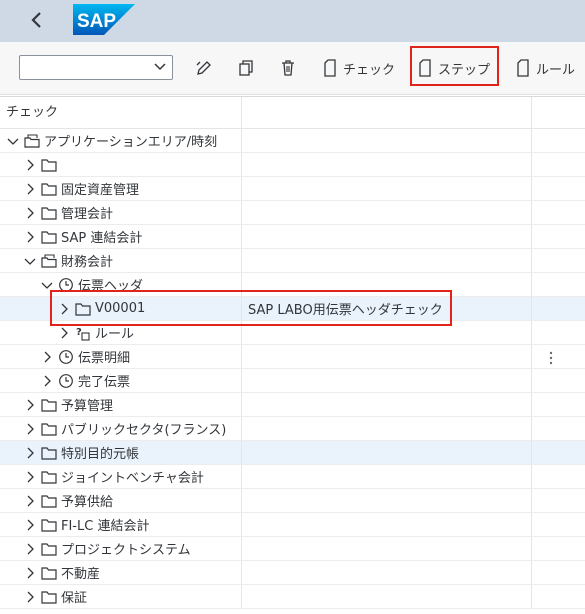 The width and height of the screenshot is (585, 614). Describe the element at coordinates (387, 112) in the screenshot. I see `column-header-description` at that location.